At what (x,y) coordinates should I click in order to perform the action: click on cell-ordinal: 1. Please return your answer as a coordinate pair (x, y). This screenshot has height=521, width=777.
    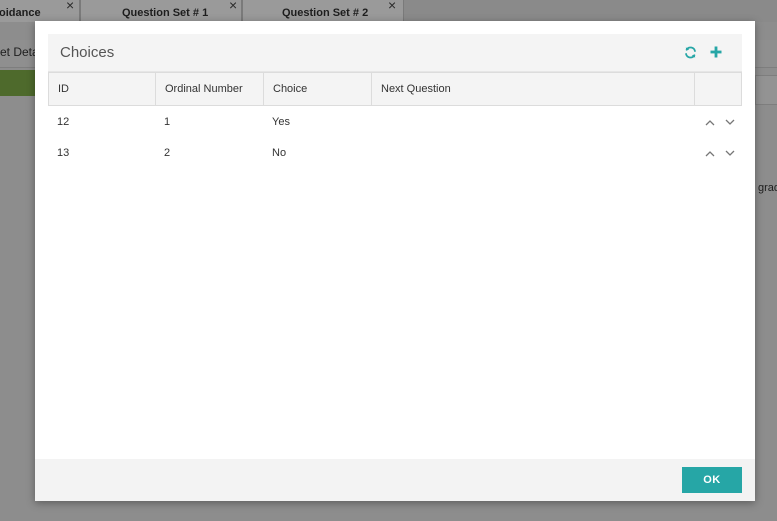
    Looking at the image, I should click on (167, 122).